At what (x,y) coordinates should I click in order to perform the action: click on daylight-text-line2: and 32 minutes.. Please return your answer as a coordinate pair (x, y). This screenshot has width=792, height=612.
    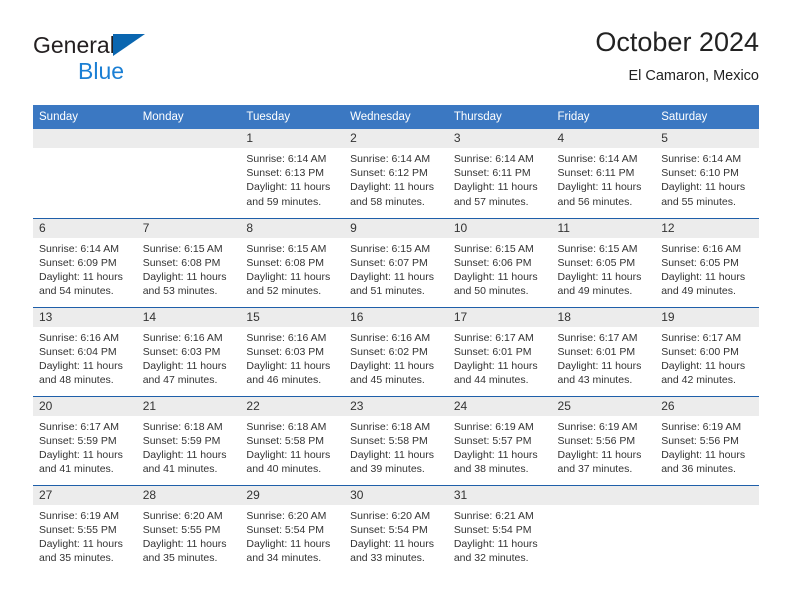
    Looking at the image, I should click on (491, 558).